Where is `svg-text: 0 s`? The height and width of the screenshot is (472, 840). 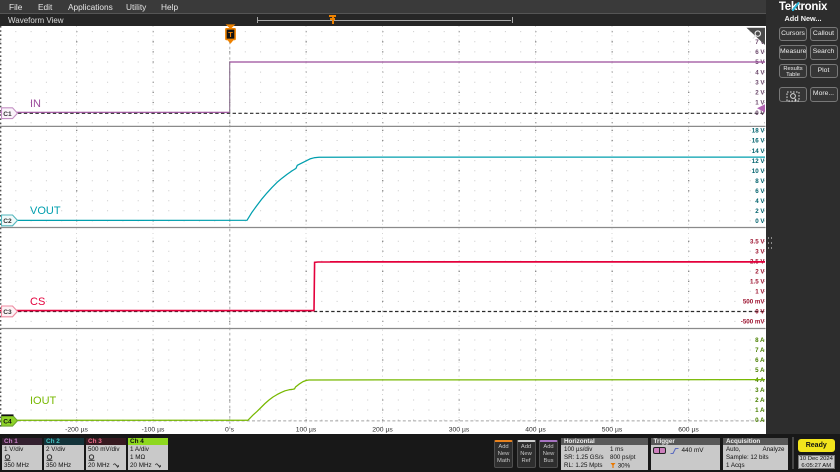 svg-text: 0 s is located at coordinates (230, 430).